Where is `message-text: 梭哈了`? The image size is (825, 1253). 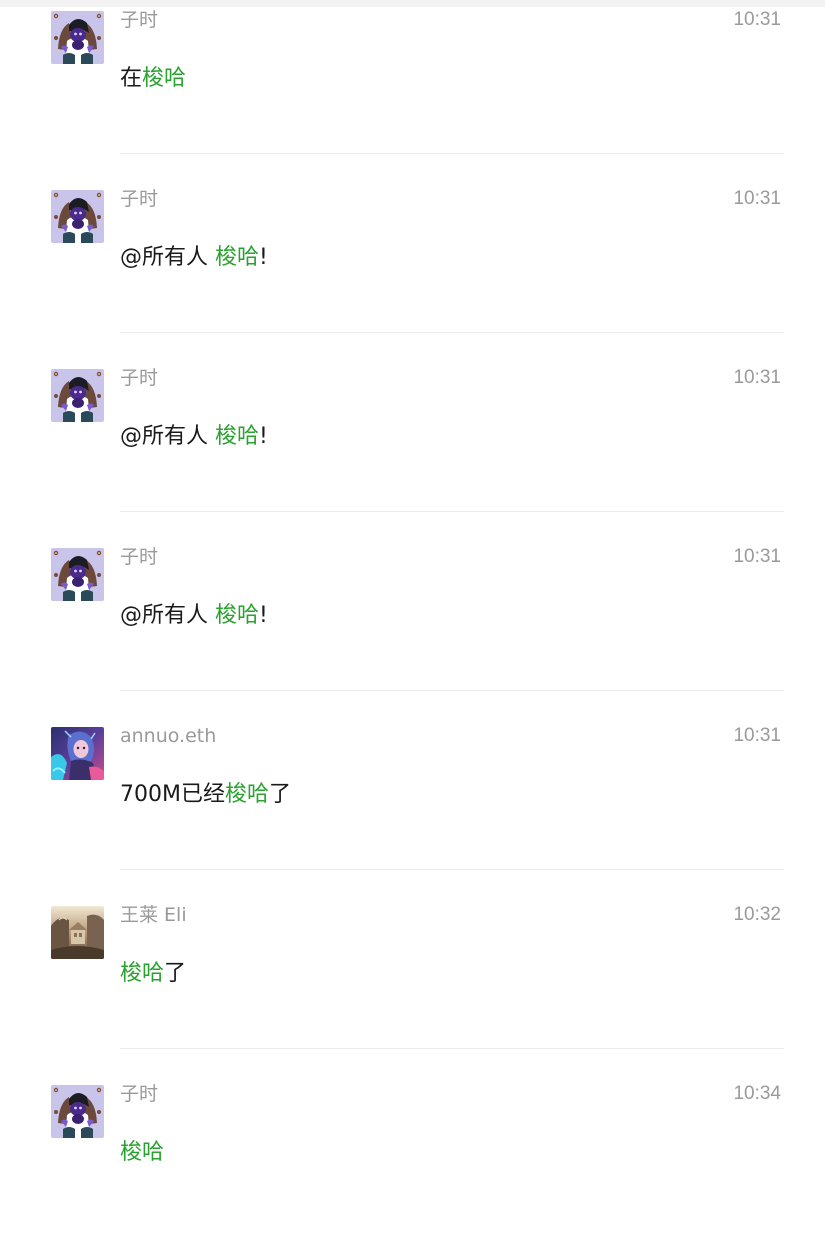
message-text: 梭哈了 is located at coordinates (153, 974).